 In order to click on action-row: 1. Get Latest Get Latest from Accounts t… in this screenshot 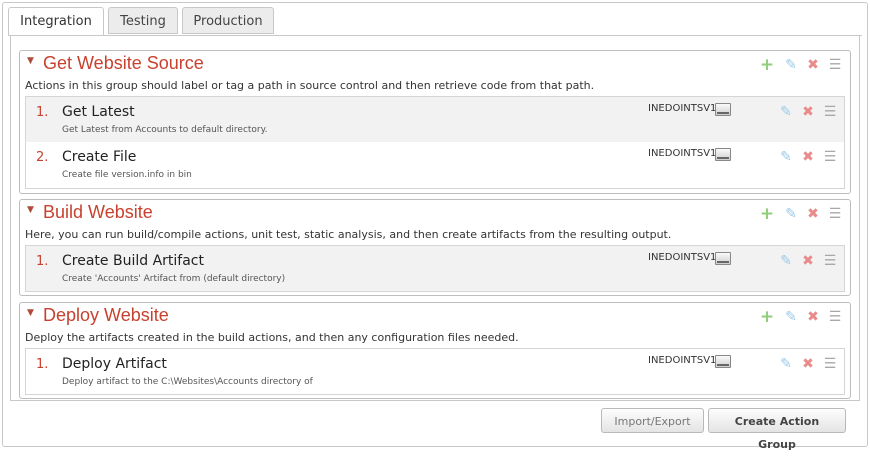, I will do `click(435, 119)`.